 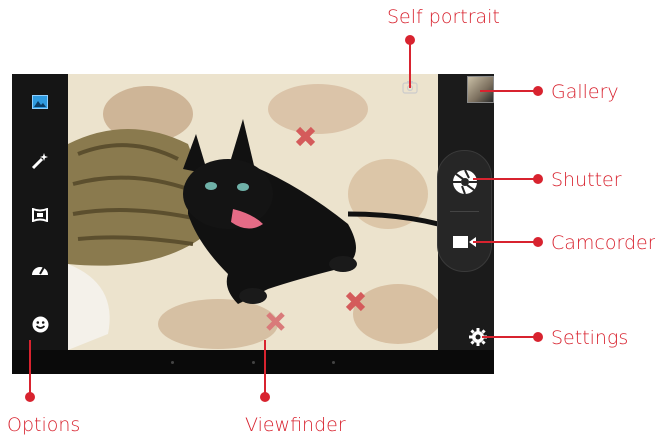 I want to click on options-label: Options, so click(x=44, y=425).